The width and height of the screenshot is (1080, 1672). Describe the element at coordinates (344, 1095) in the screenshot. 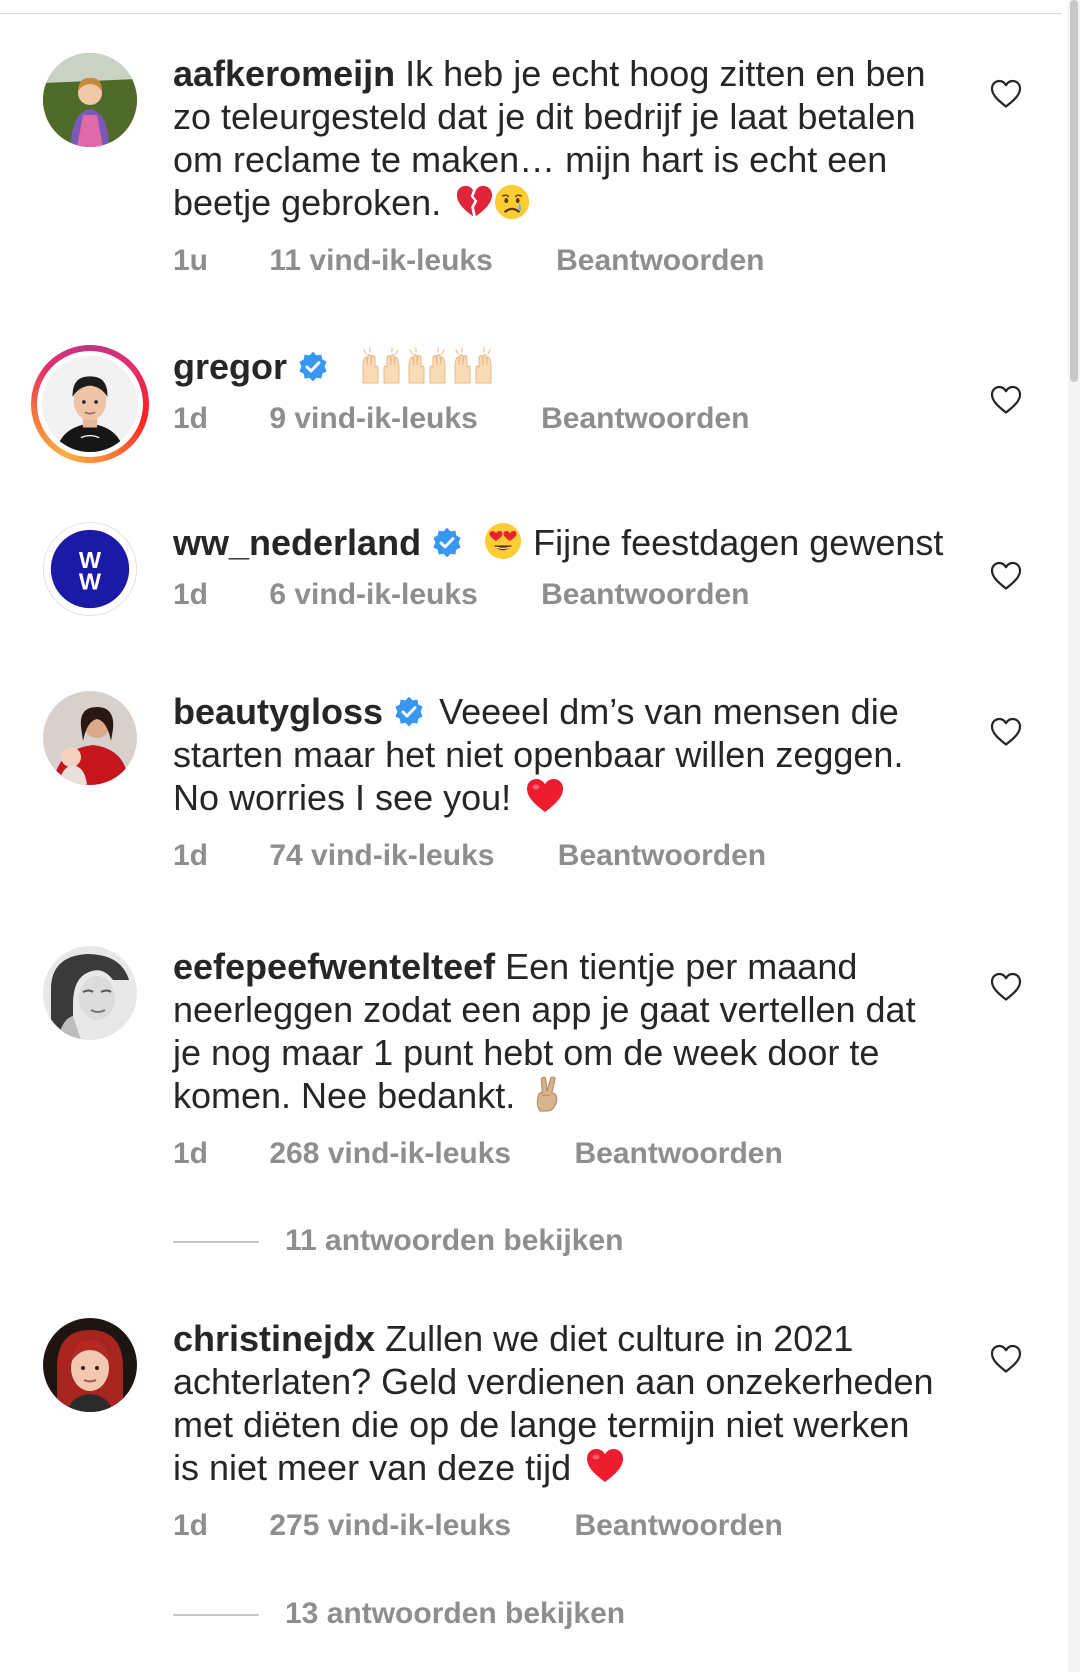

I see `comment-text: komen. Nee bedankt.` at that location.